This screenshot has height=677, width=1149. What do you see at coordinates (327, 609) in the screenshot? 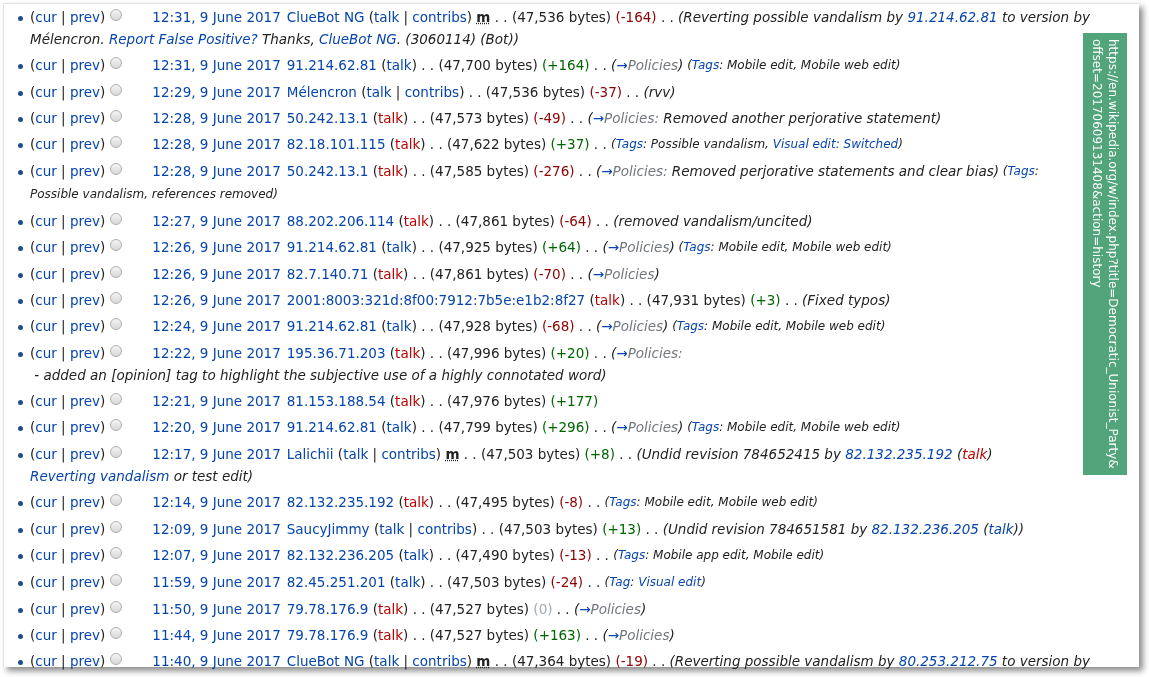
I see `link: 79.78.176.9` at bounding box center [327, 609].